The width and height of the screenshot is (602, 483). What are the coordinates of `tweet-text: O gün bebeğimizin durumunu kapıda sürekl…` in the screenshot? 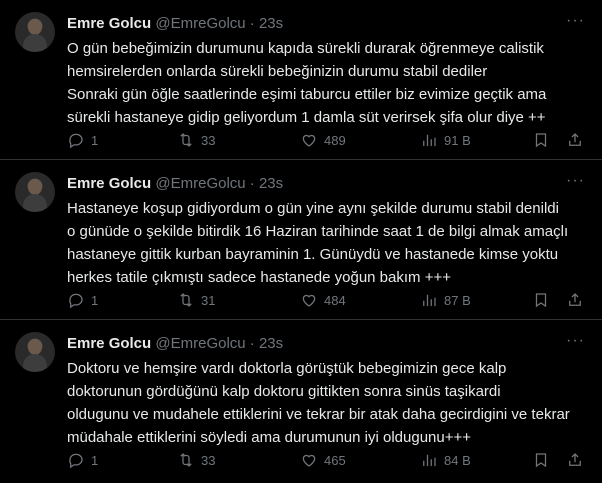 It's located at (307, 83).